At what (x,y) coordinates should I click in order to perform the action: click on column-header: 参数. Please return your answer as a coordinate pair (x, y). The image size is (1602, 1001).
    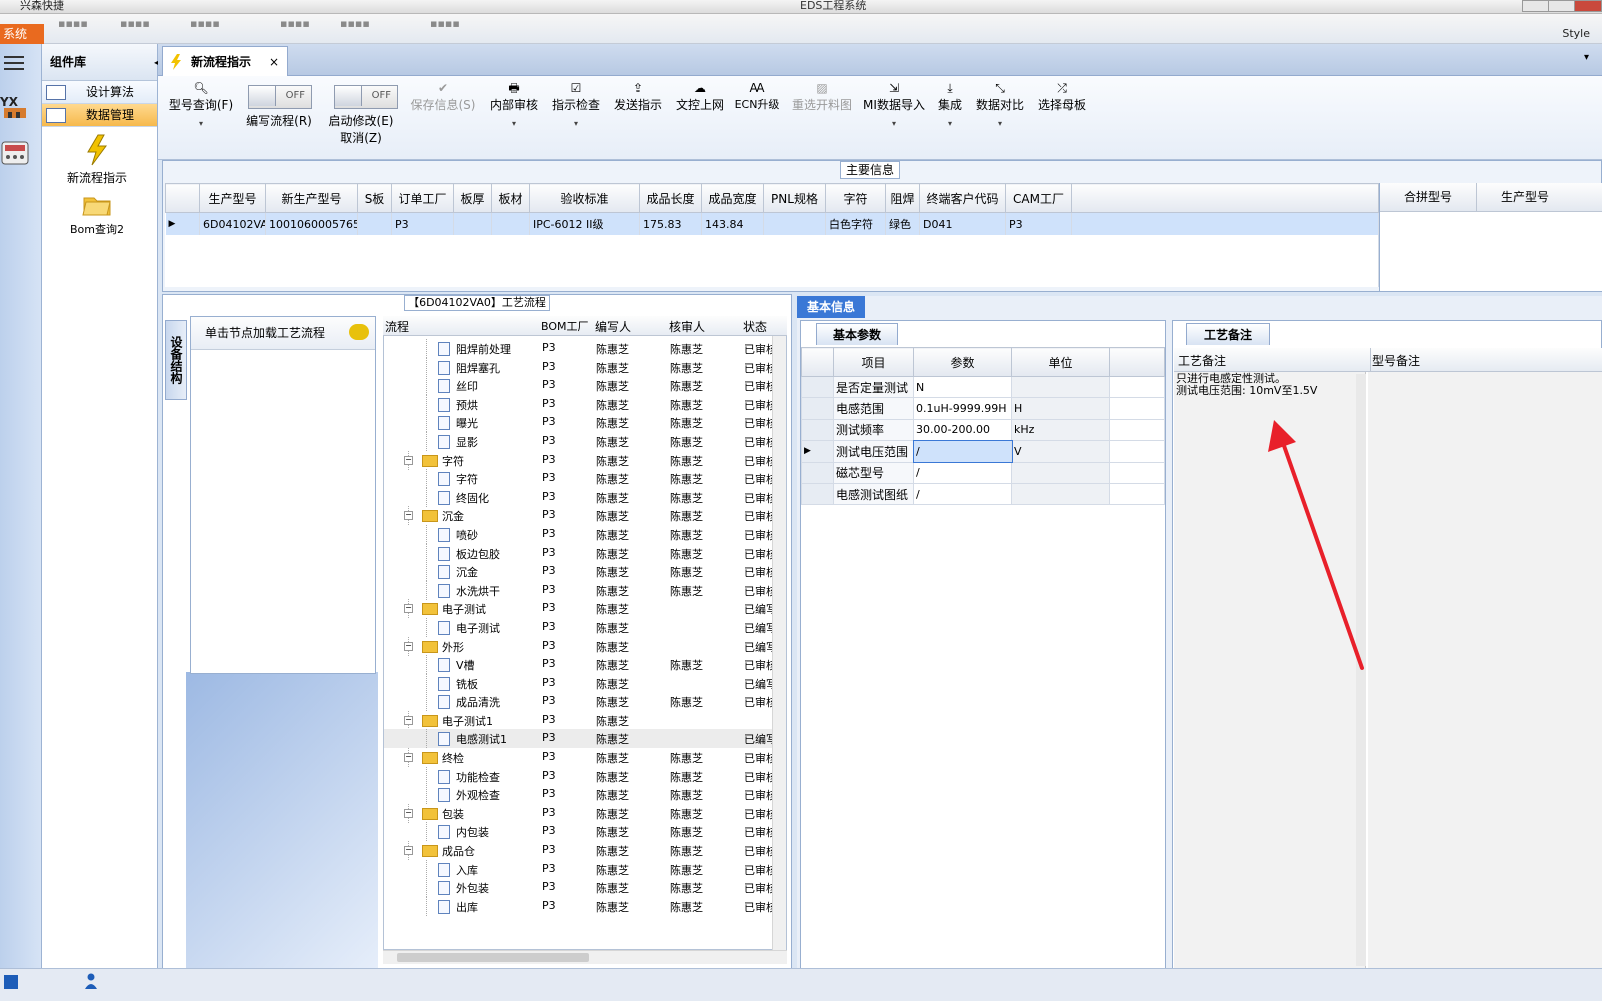
    Looking at the image, I should click on (962, 362).